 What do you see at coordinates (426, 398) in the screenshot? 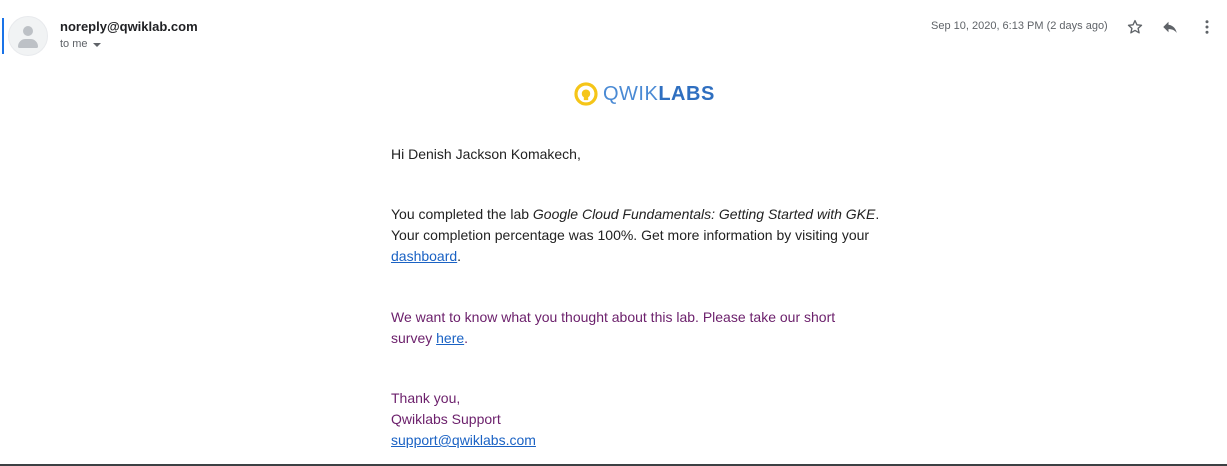
I see `closing-thanks: Thank you,` at bounding box center [426, 398].